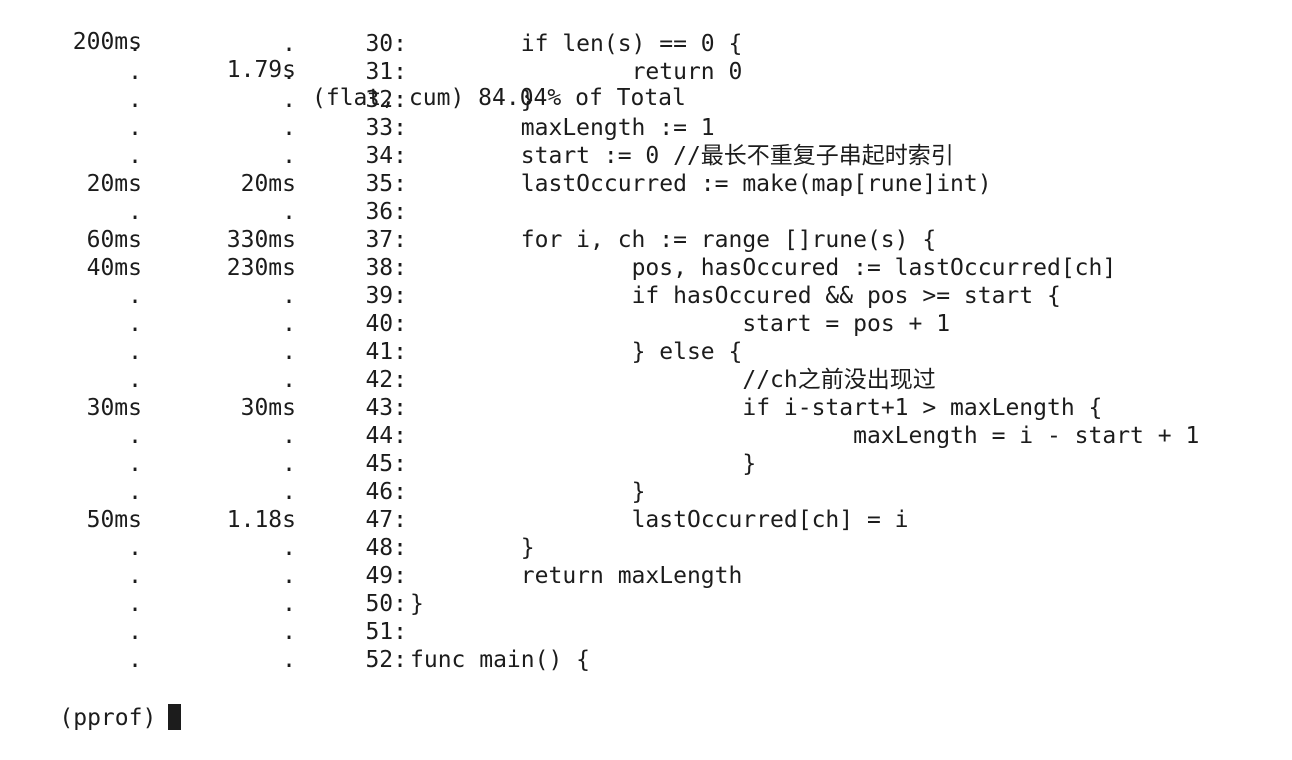 This screenshot has width=1292, height=760. I want to click on source-line: .. 41: } else {, so click(646, 352).